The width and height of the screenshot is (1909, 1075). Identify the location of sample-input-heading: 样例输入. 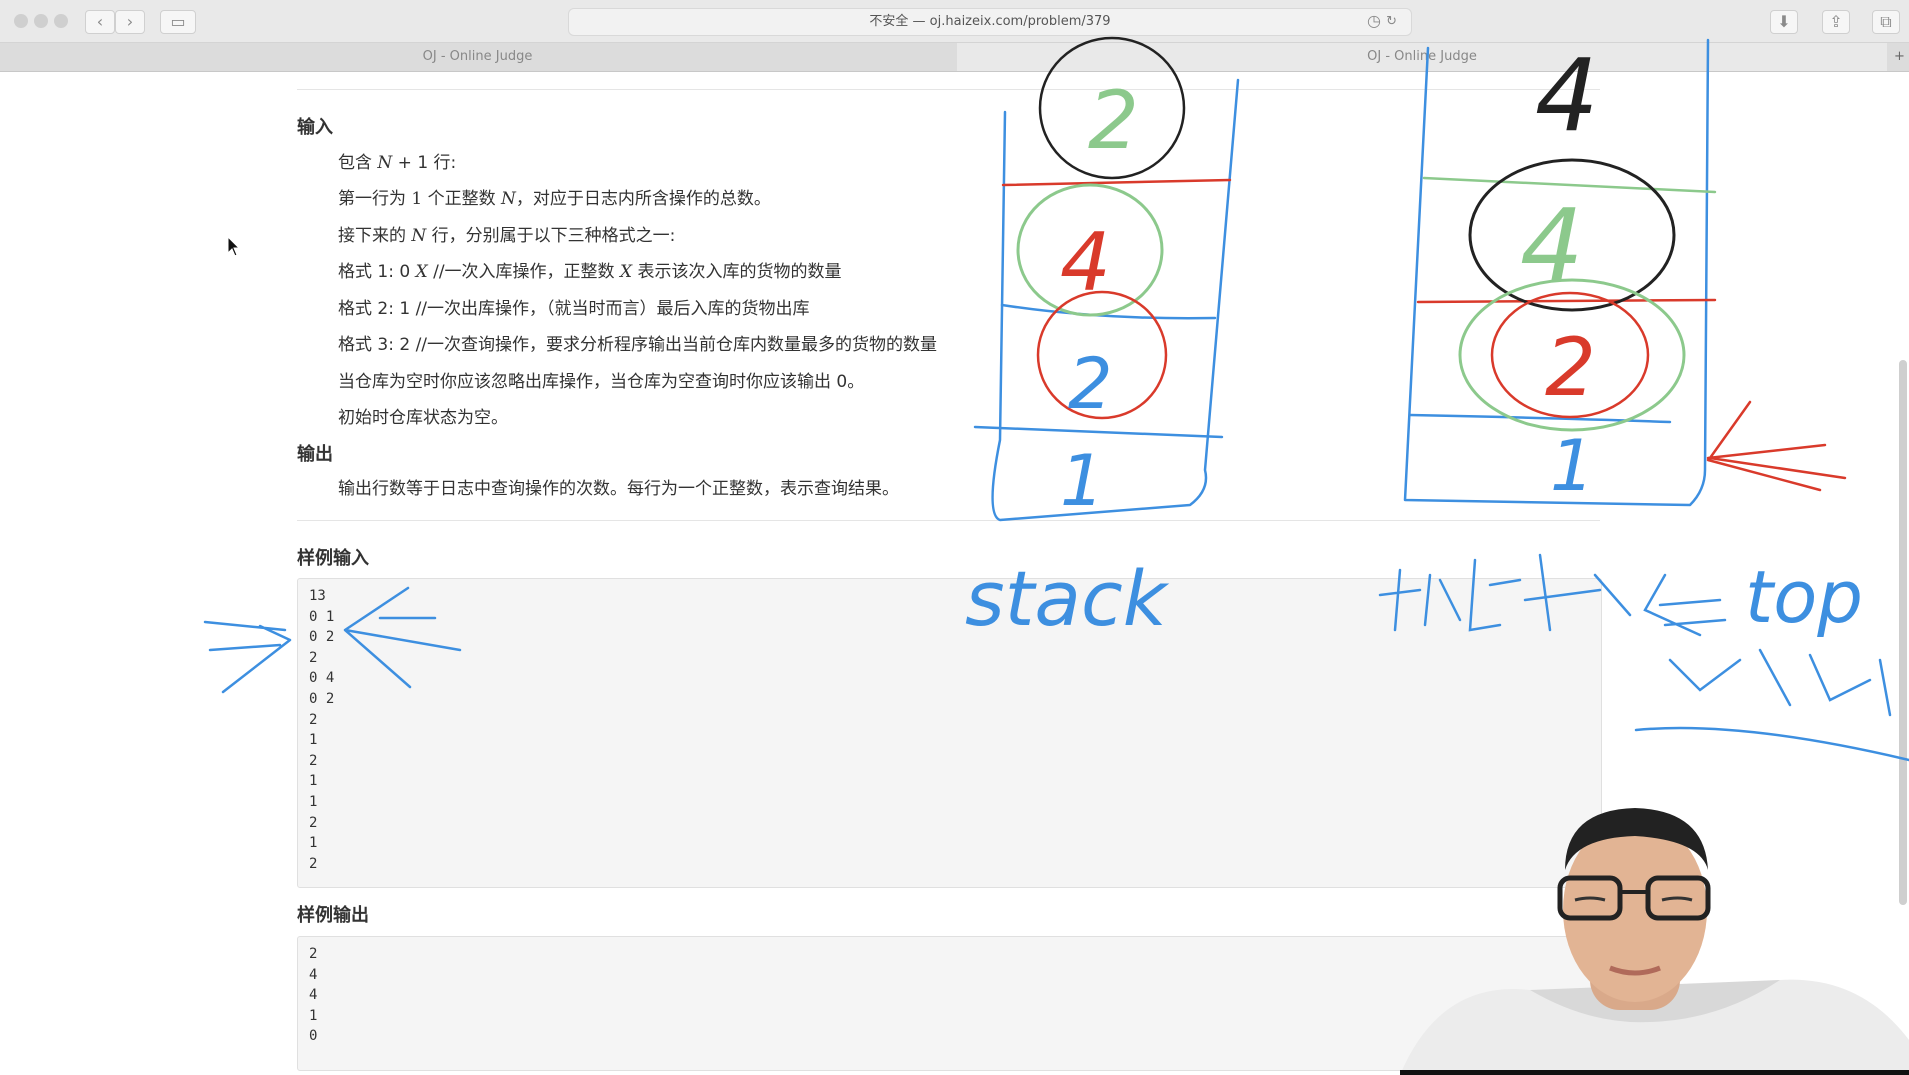
(333, 558).